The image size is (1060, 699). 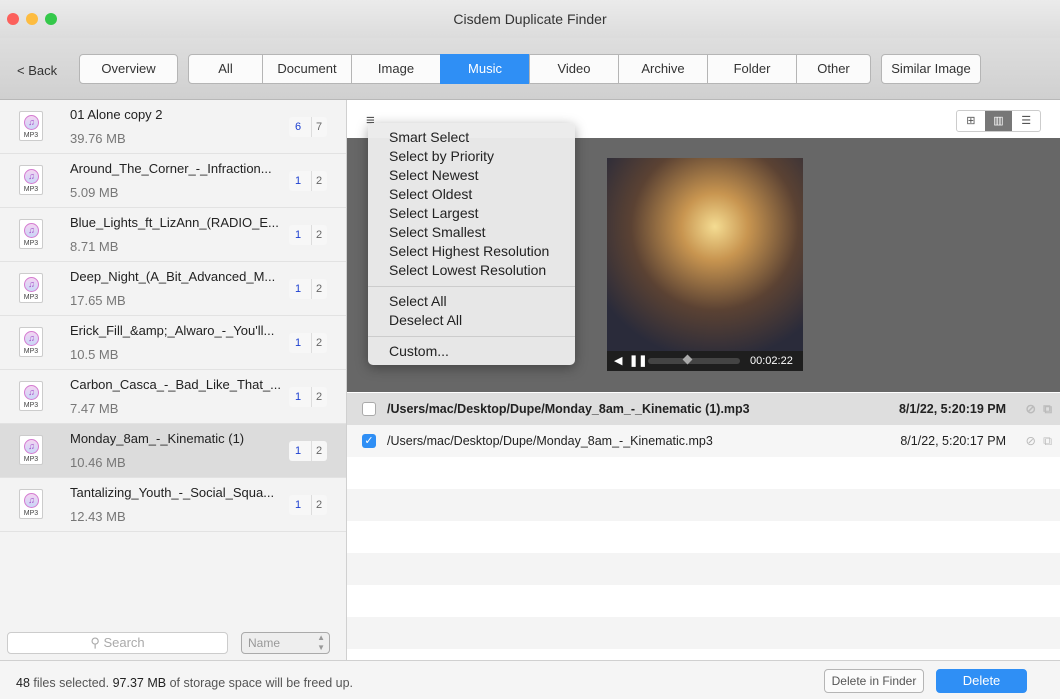 What do you see at coordinates (471, 156) in the screenshot?
I see `menu-item: Select by Priority` at bounding box center [471, 156].